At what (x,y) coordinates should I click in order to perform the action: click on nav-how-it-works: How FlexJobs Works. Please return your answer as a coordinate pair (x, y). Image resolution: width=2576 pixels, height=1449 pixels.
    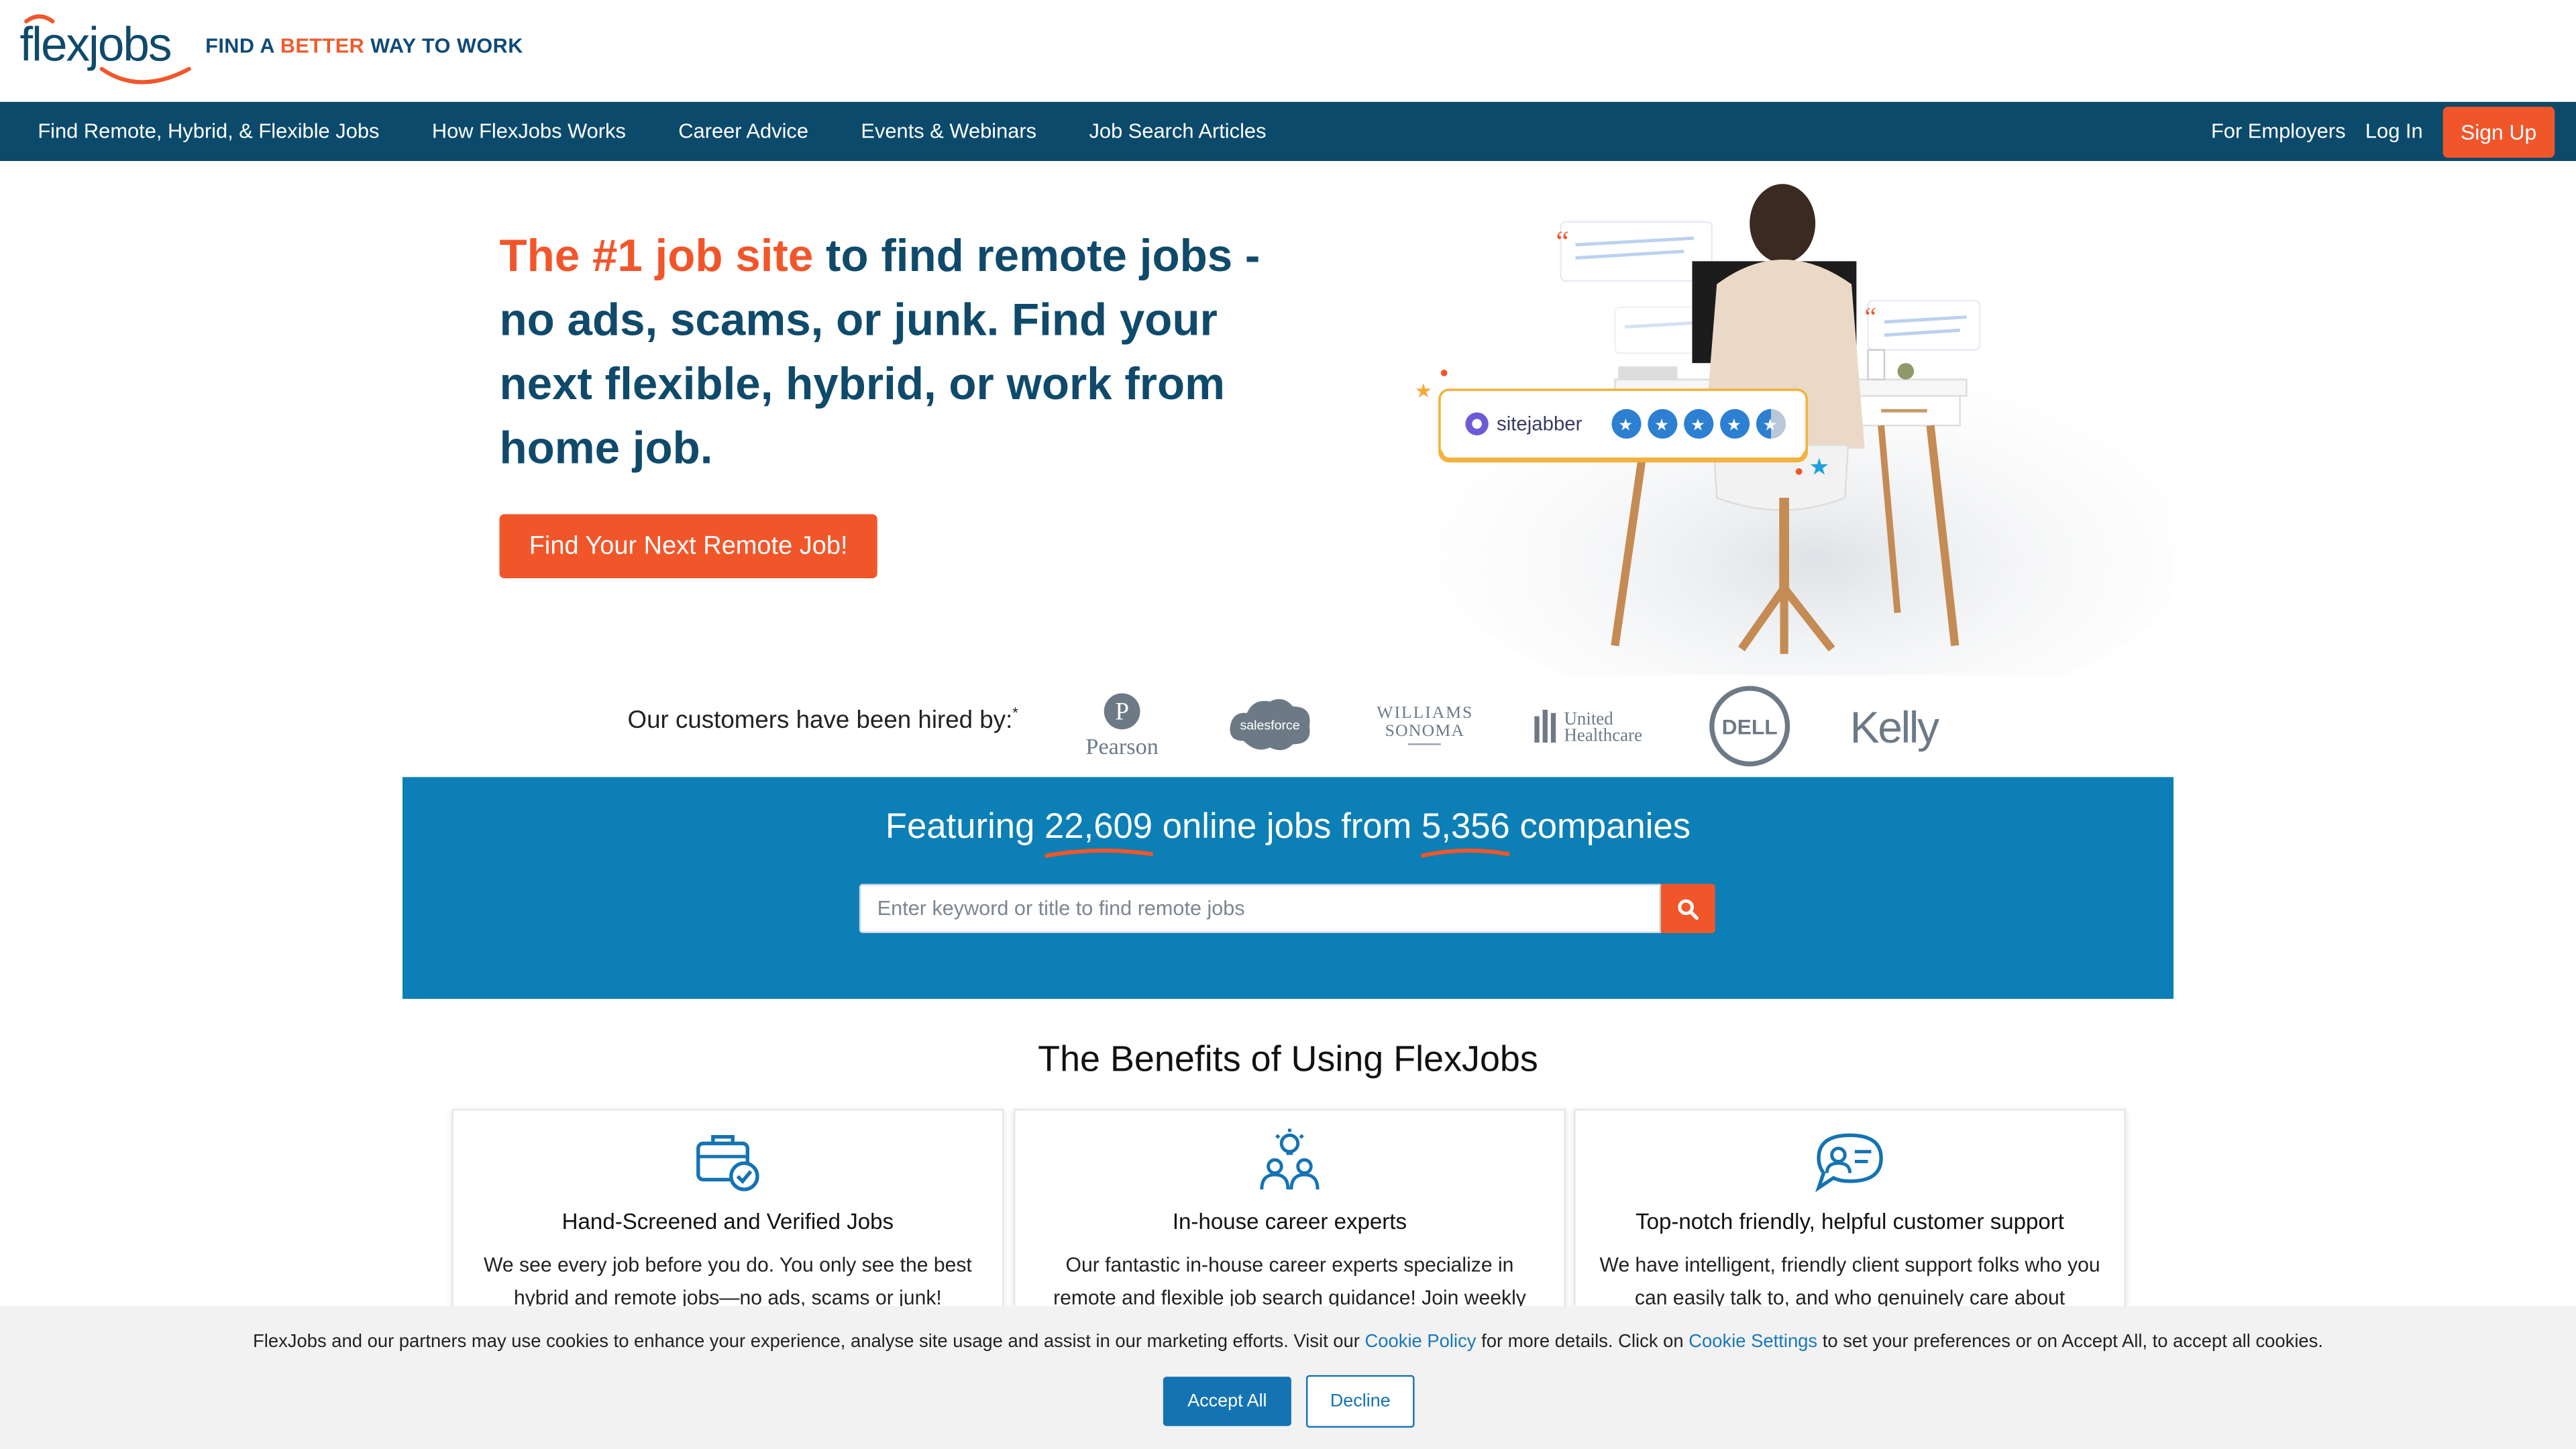
    Looking at the image, I should click on (529, 131).